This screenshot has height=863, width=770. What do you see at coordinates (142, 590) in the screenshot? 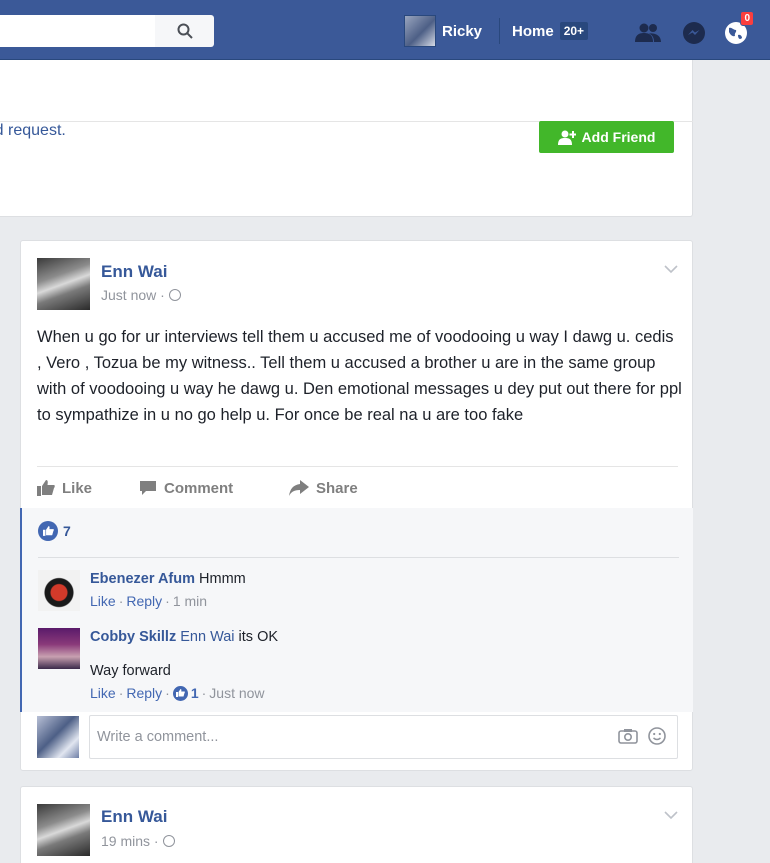
I see `comment-item: Ebenezer Afum Hmmm Like · Reply · 1 min` at bounding box center [142, 590].